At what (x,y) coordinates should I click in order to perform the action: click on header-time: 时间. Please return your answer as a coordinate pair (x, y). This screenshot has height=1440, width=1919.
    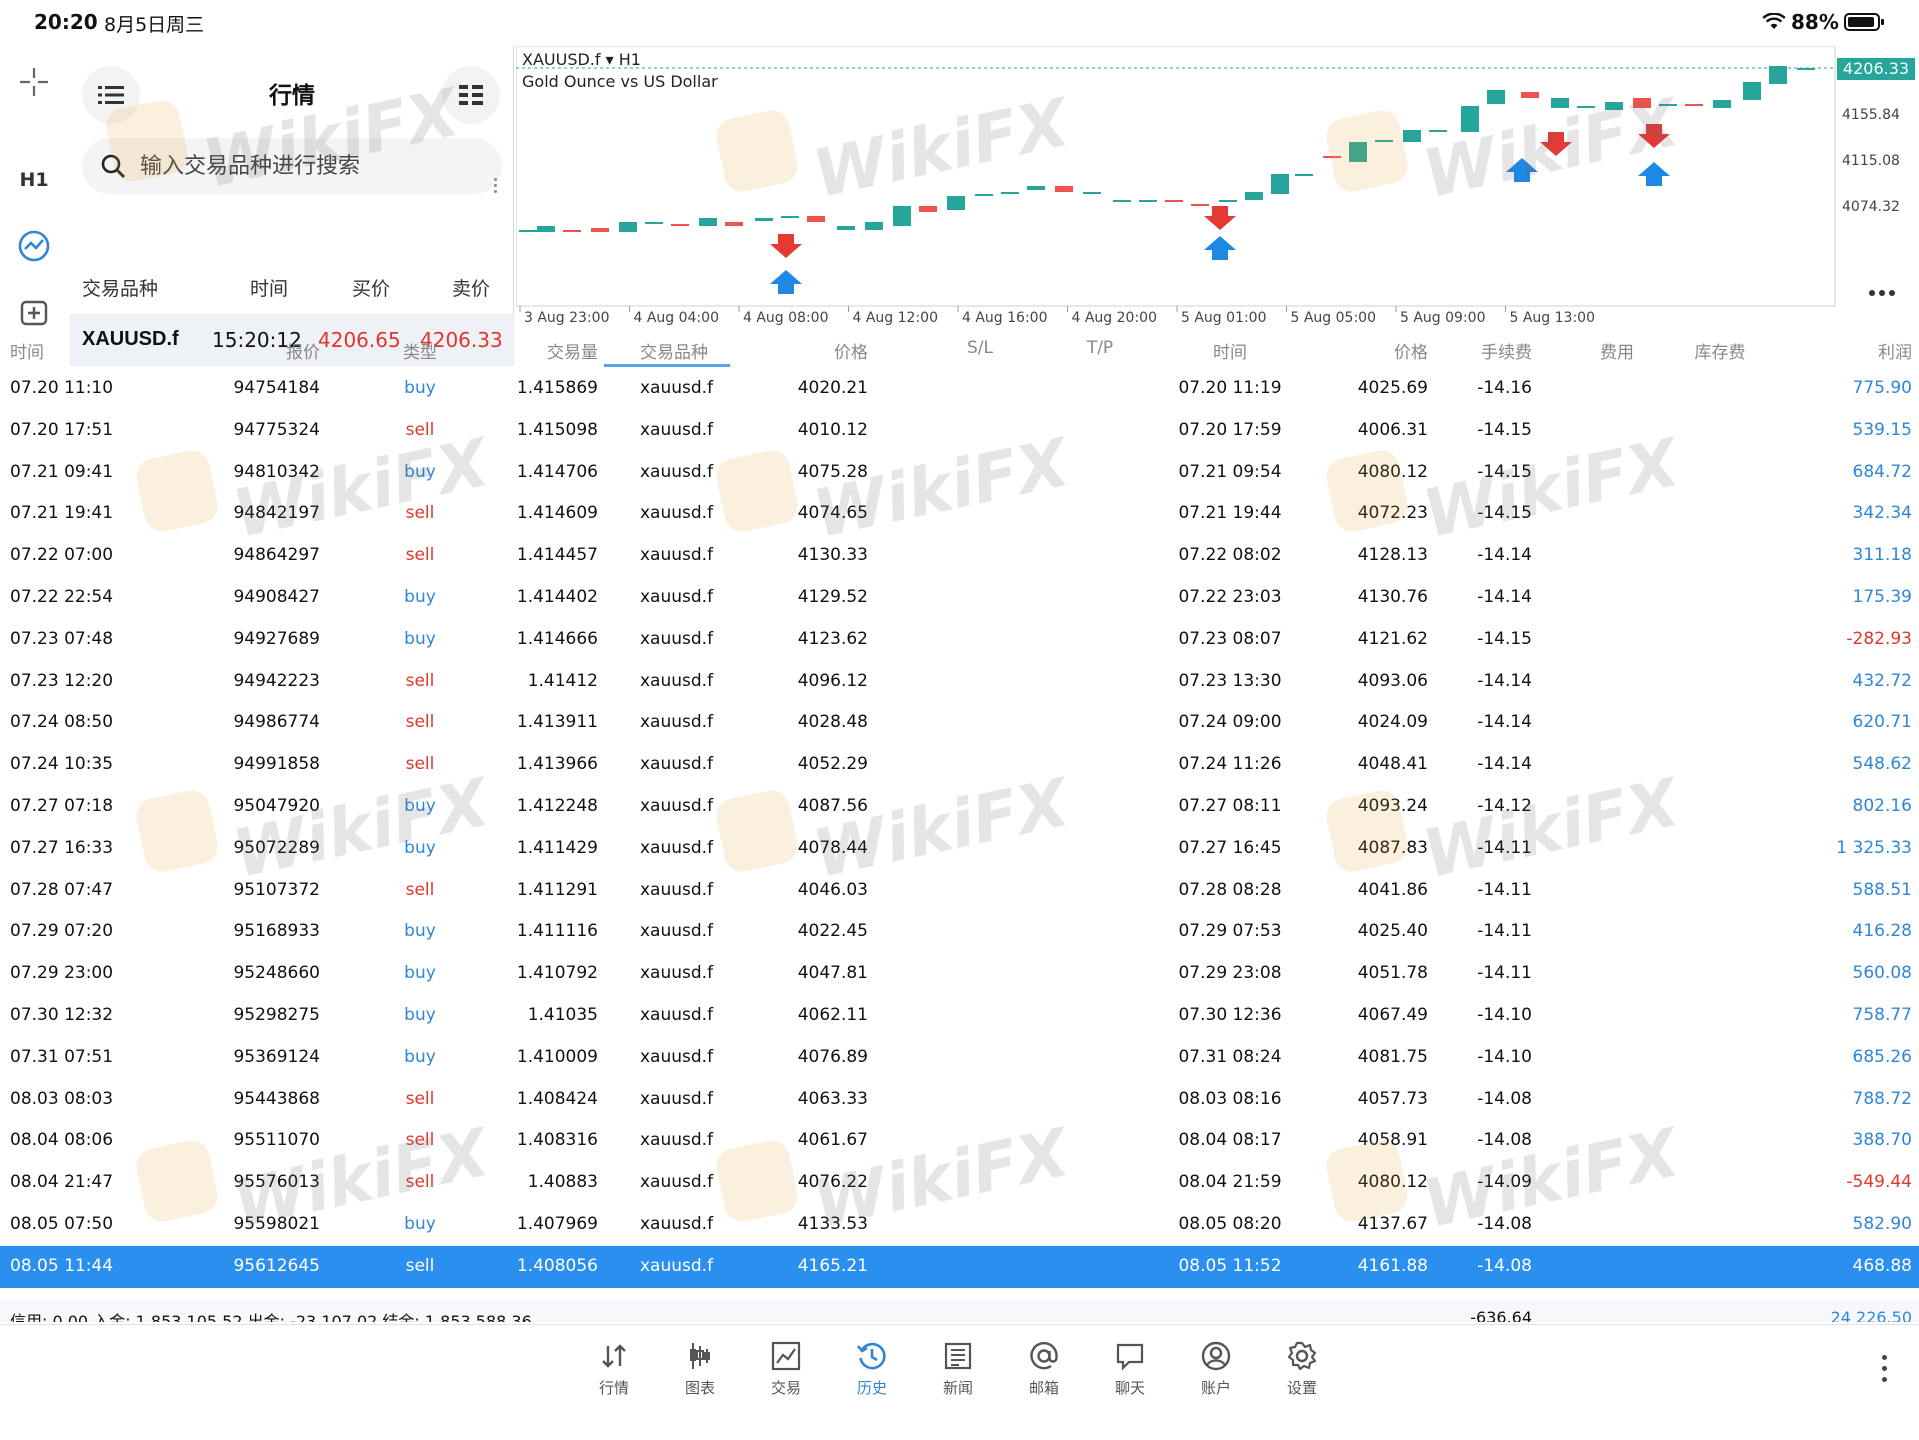
    Looking at the image, I should click on (75, 350).